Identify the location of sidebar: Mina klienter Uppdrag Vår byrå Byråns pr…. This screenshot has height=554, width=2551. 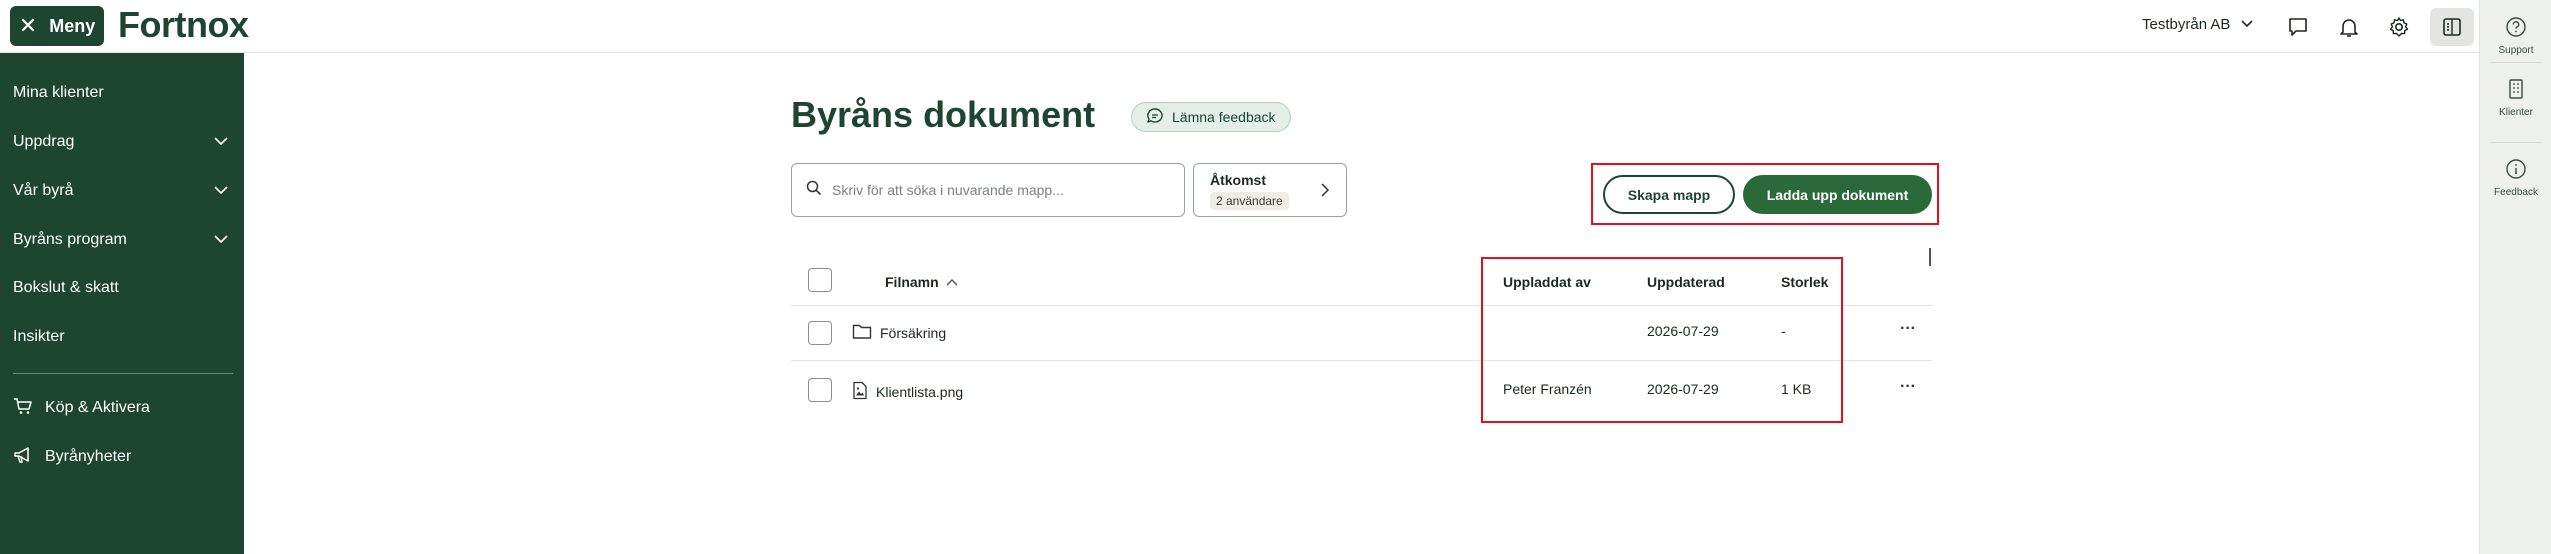
(122, 303).